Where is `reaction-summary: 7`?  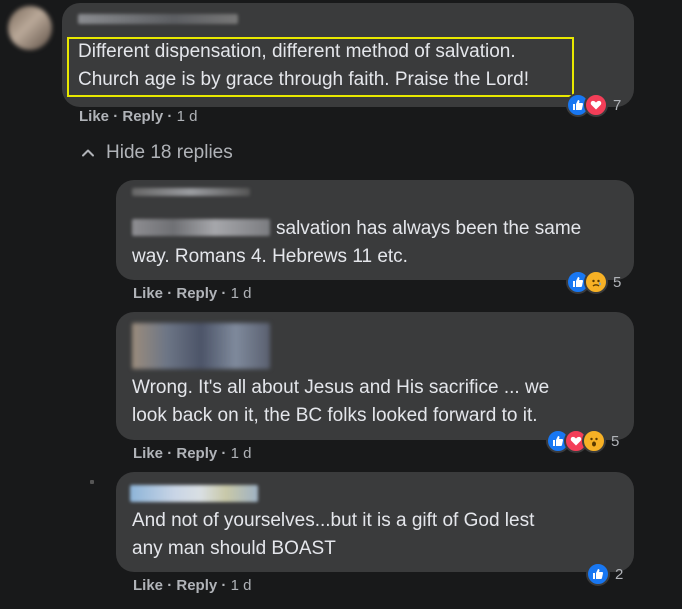 reaction-summary: 7 is located at coordinates (594, 105).